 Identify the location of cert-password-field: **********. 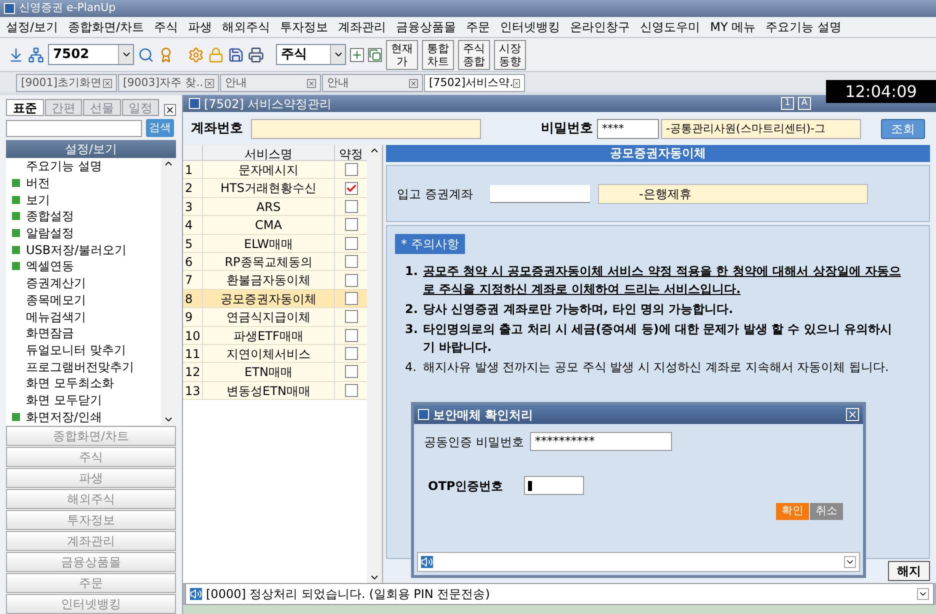
(601, 441).